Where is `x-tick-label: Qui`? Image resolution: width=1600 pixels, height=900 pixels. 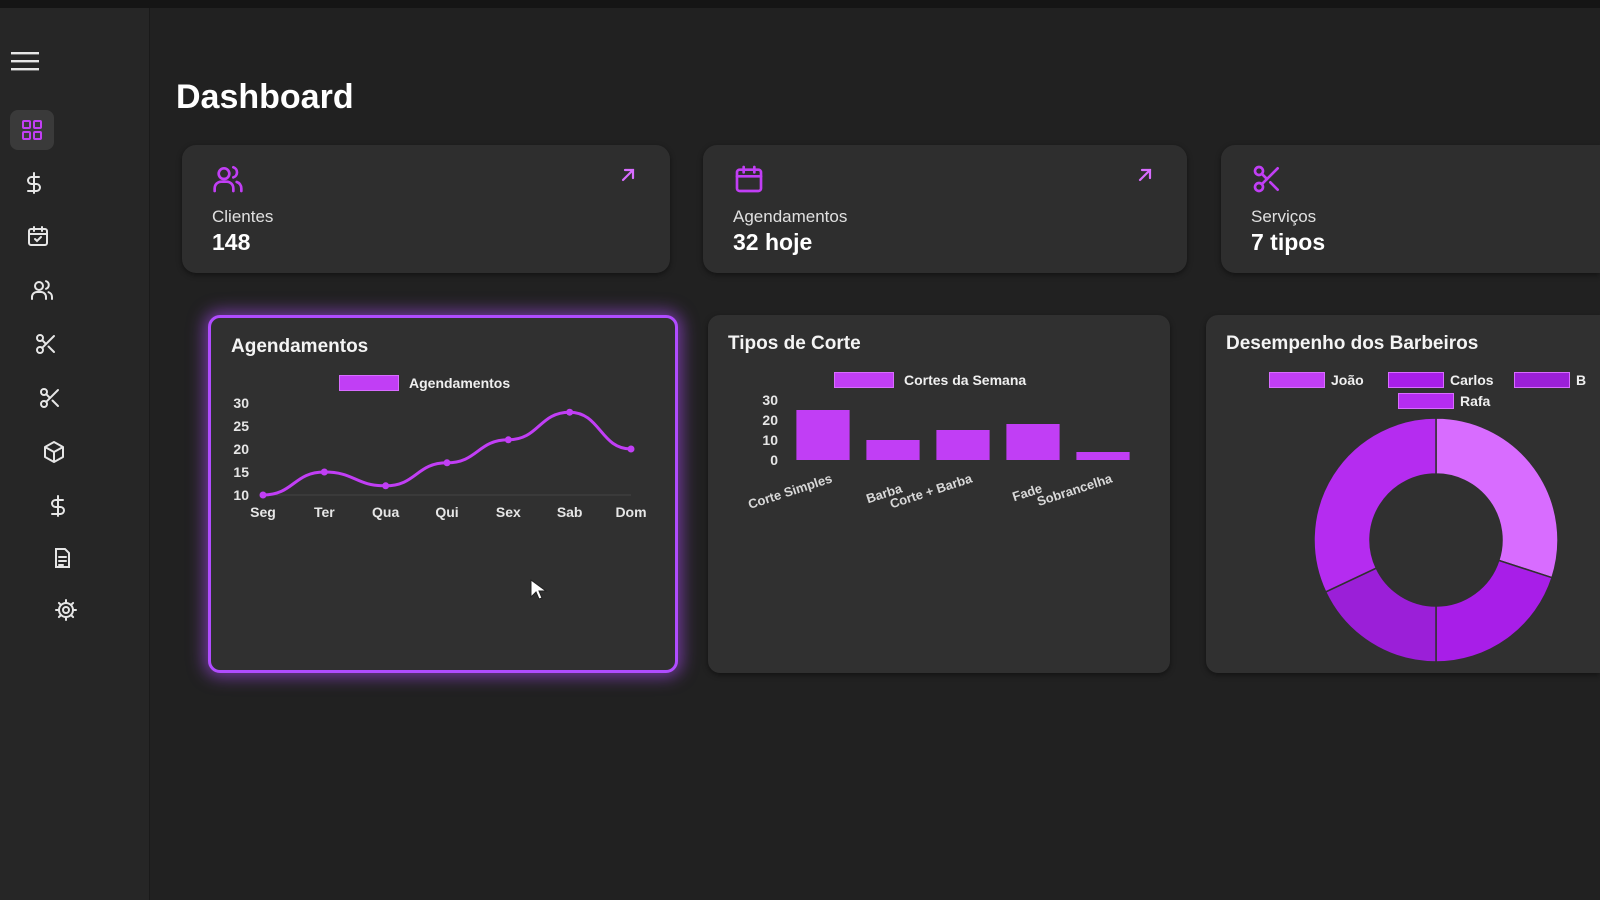 x-tick-label: Qui is located at coordinates (446, 512).